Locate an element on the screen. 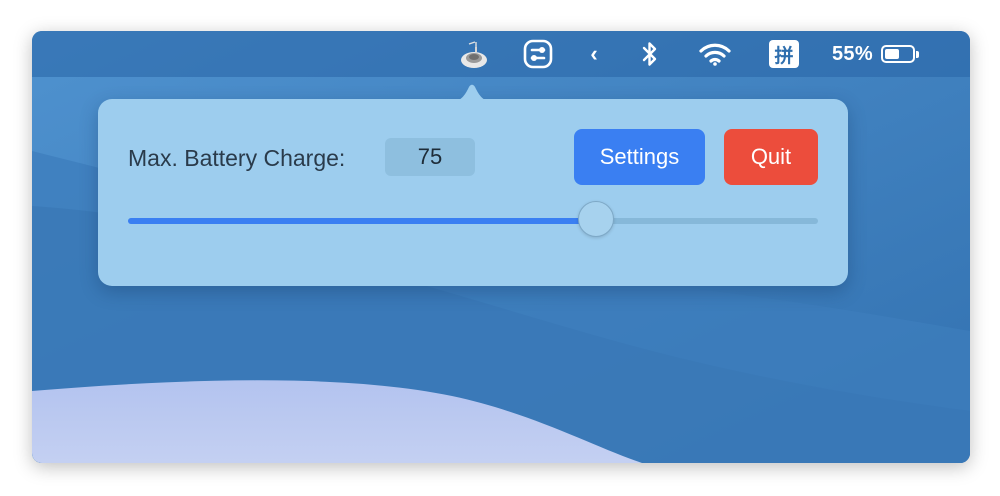 This screenshot has height=496, width=1000. al-dente-app-icon is located at coordinates (474, 54).